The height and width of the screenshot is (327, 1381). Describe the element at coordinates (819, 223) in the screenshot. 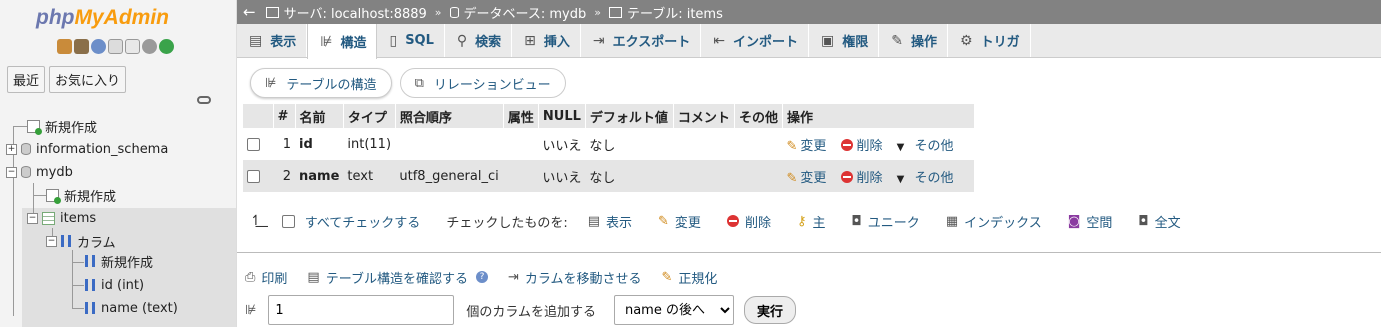

I see `bulk-label: 主` at that location.